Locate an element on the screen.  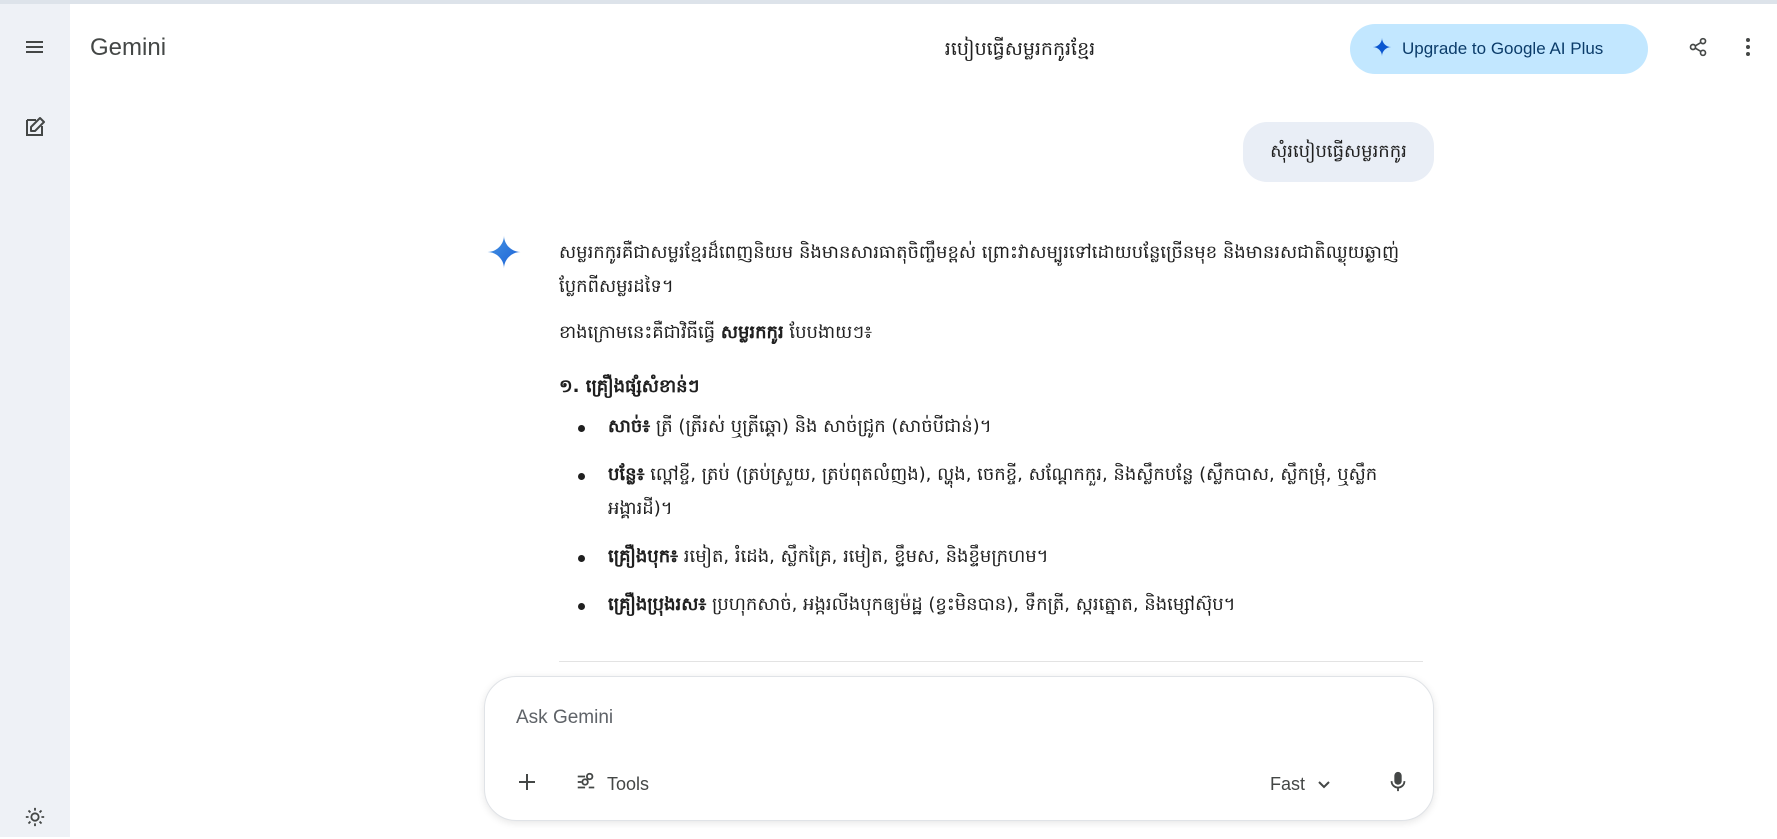
app-brand: Gemini is located at coordinates (128, 48).